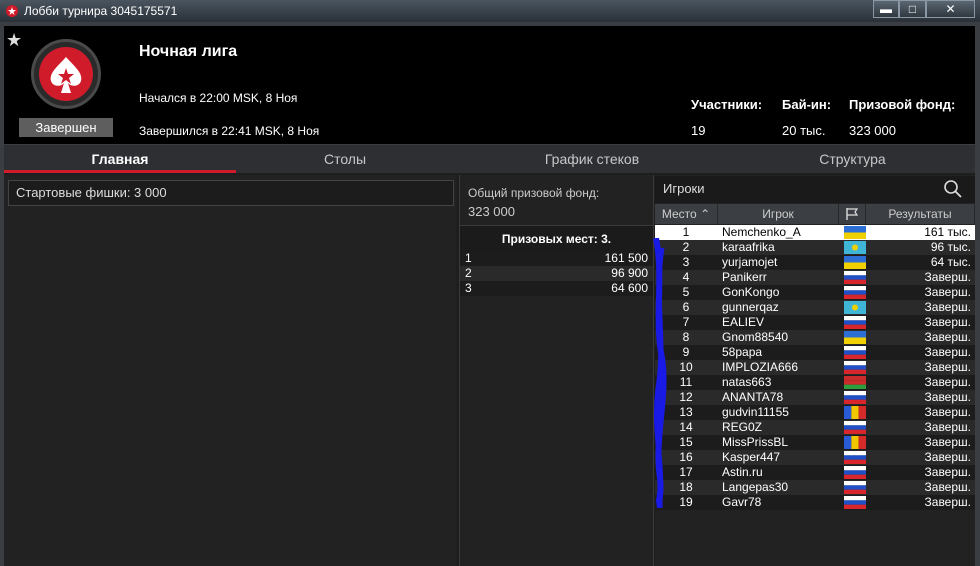 Image resolution: width=980 pixels, height=566 pixels. What do you see at coordinates (556, 258) in the screenshot?
I see `prize-row: 1 161 500` at bounding box center [556, 258].